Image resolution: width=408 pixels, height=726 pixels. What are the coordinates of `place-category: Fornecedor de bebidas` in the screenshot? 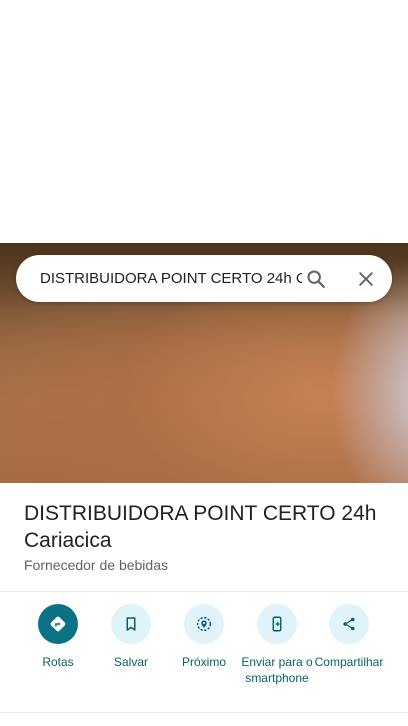 It's located at (96, 565).